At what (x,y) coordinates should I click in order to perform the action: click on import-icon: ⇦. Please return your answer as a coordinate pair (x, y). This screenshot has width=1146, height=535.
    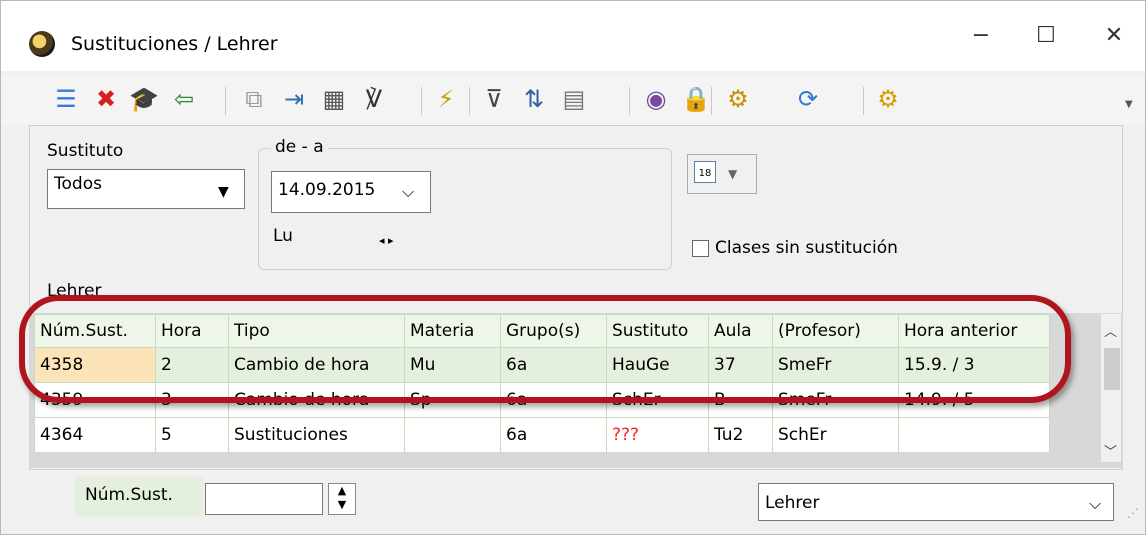
    Looking at the image, I should click on (184, 99).